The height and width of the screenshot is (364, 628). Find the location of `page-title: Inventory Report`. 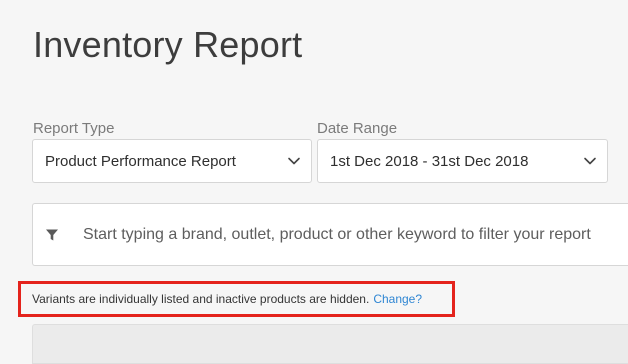

page-title: Inventory Report is located at coordinates (168, 44).